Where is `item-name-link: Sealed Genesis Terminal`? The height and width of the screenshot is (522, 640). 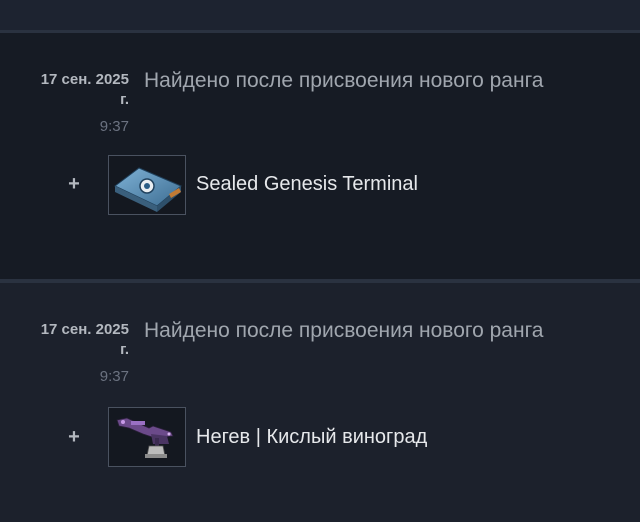 item-name-link: Sealed Genesis Terminal is located at coordinates (307, 184).